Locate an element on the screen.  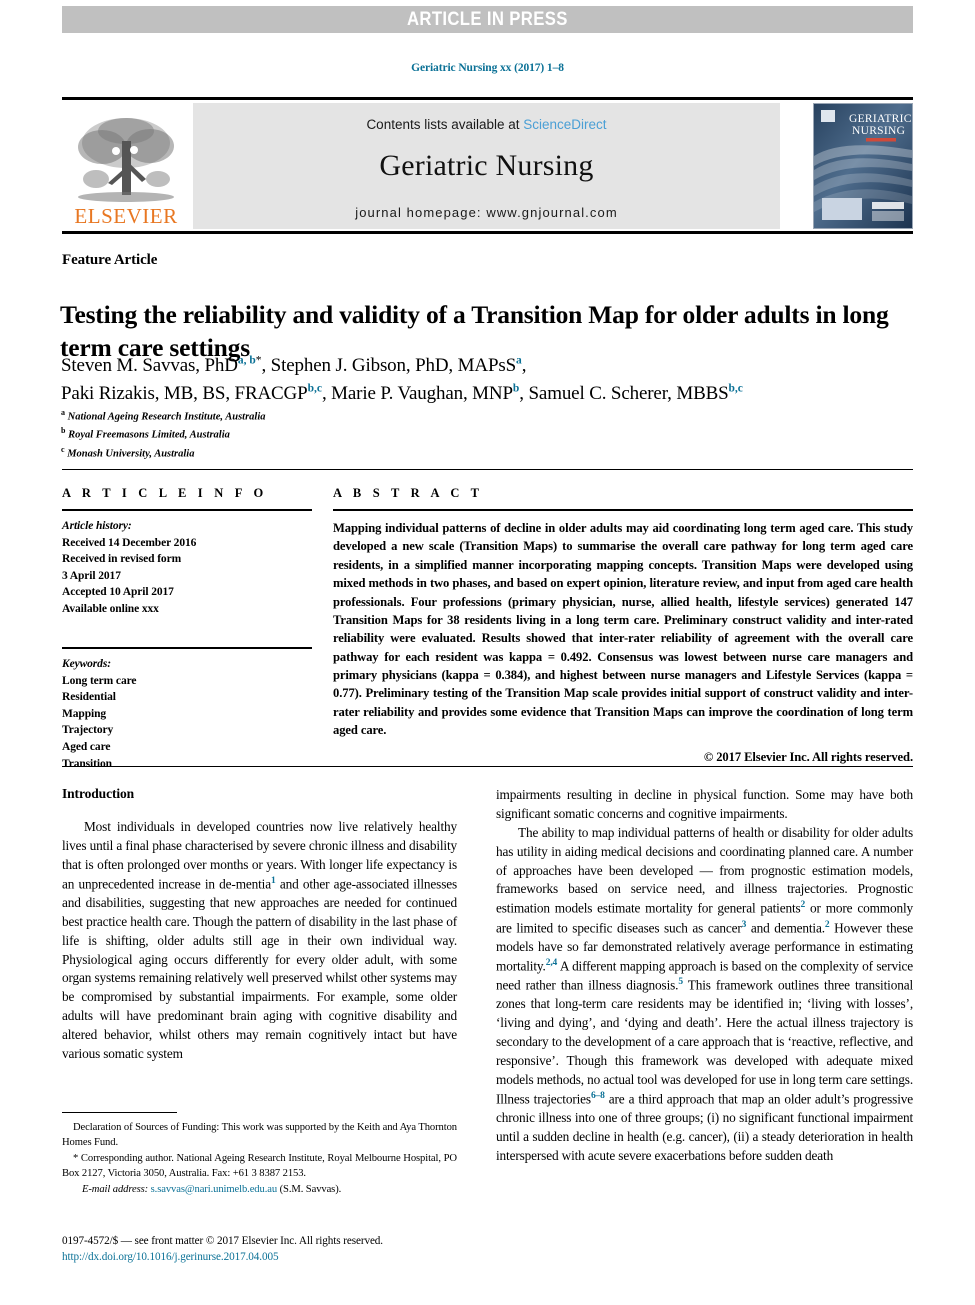
elsevier-tree-icon is located at coordinates (126, 160).